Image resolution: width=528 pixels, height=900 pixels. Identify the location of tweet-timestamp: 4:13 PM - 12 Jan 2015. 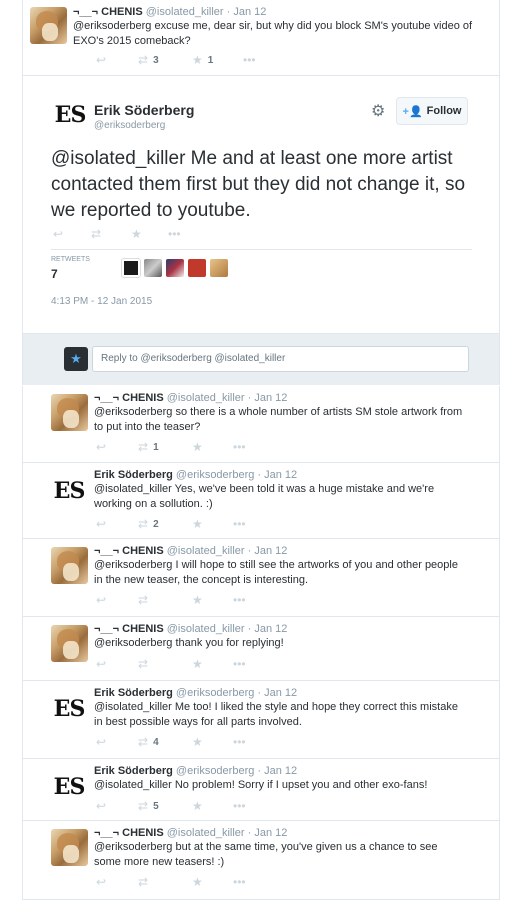
(101, 301).